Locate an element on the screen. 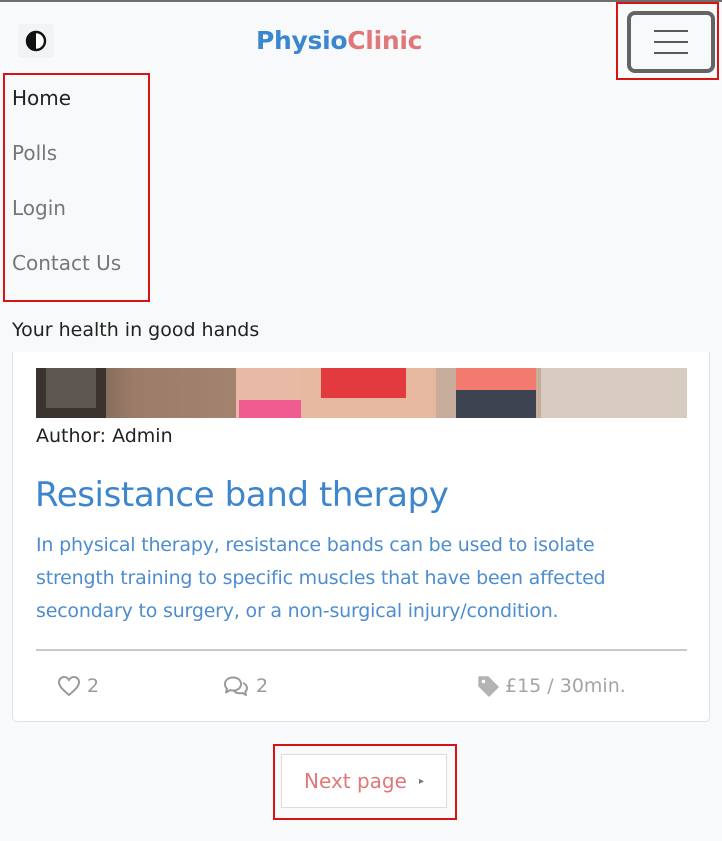 The width and height of the screenshot is (722, 841). price-info: £15 / 30min. is located at coordinates (551, 686).